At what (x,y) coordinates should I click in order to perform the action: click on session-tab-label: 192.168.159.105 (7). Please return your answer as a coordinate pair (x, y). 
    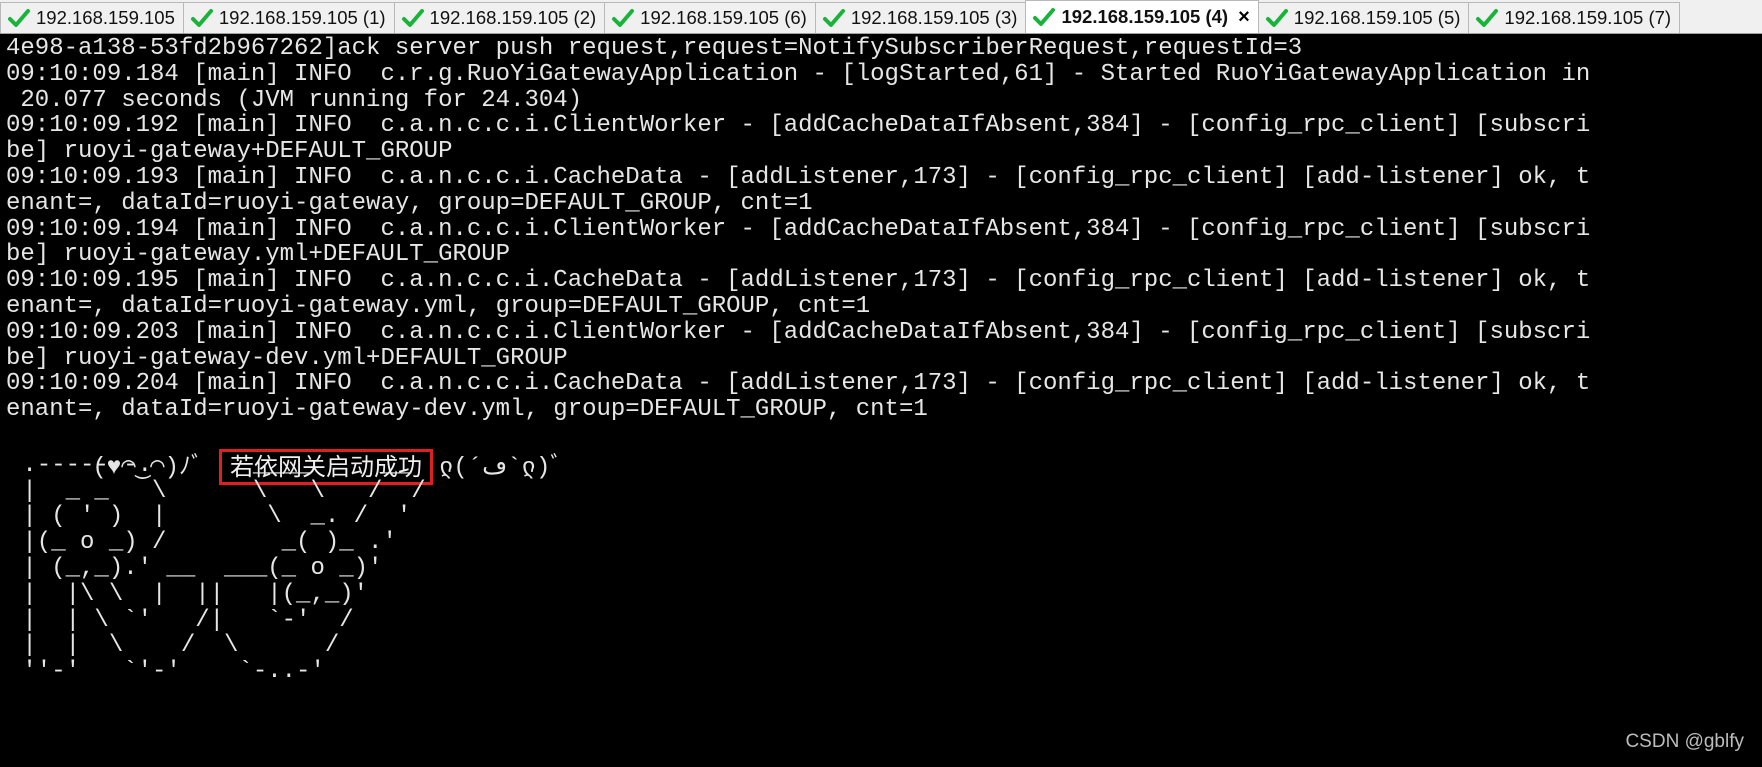
    Looking at the image, I should click on (1588, 17).